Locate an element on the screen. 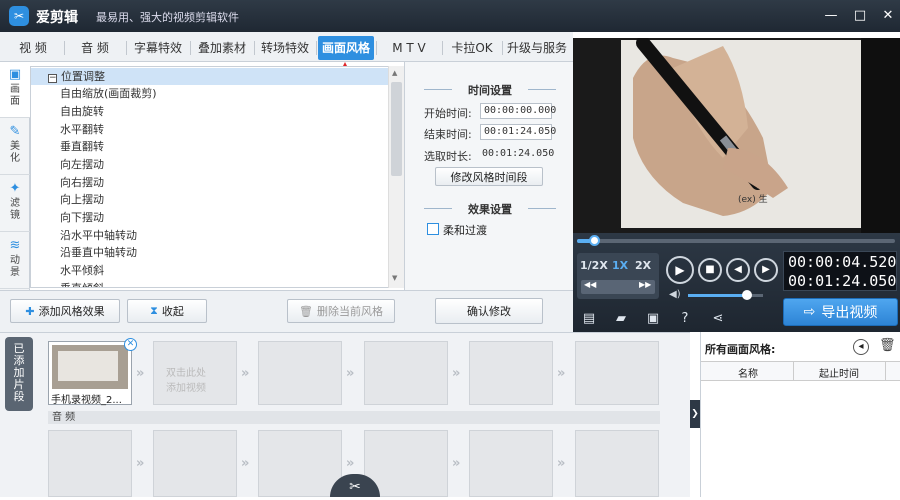  maximize-icon: □ is located at coordinates (860, 16).